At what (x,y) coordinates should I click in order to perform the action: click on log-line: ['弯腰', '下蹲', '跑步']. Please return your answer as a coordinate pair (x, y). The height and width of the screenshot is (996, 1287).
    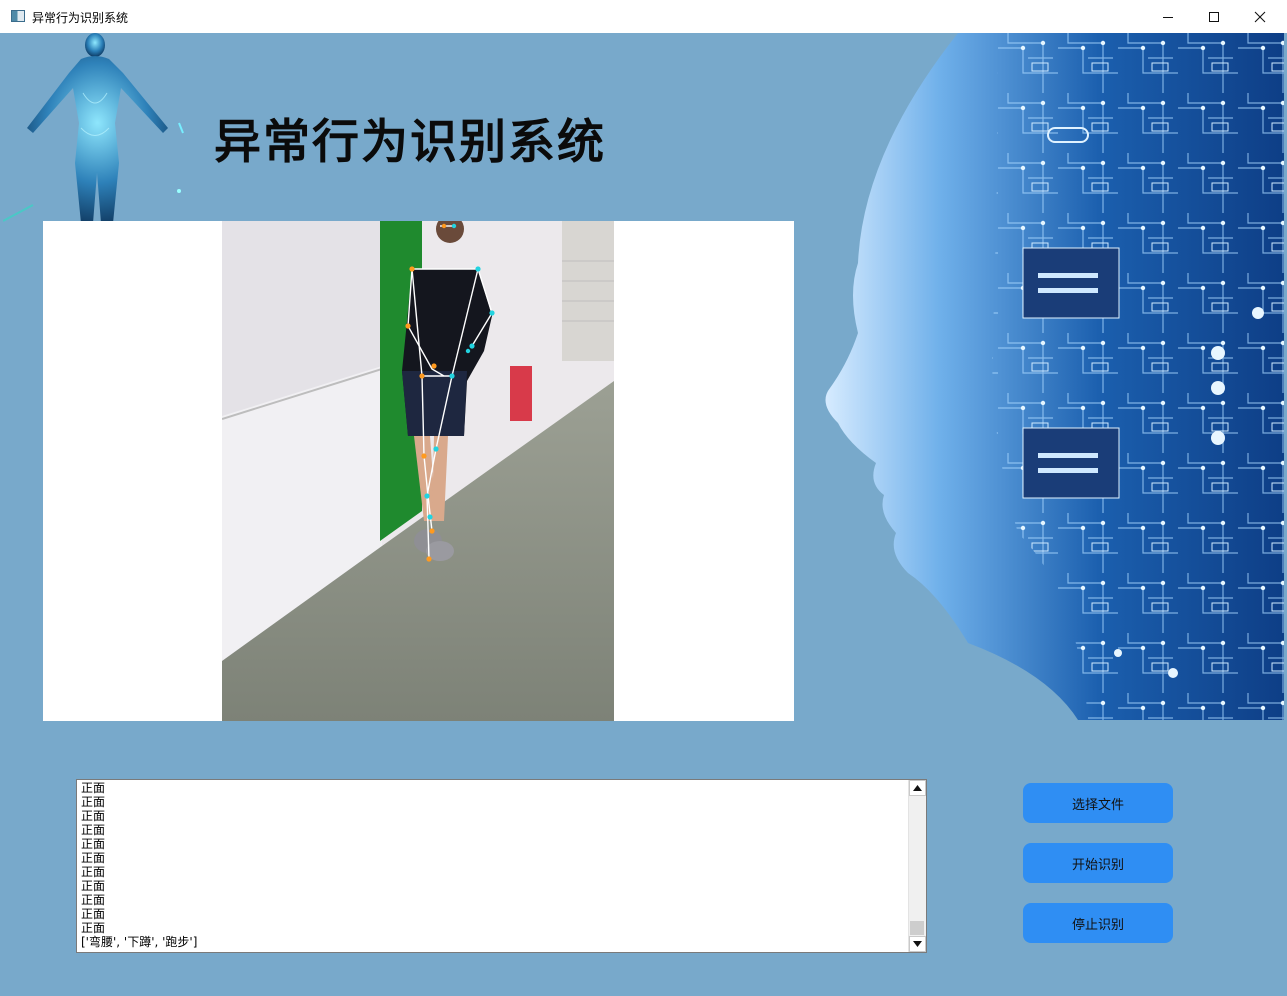
    Looking at the image, I should click on (139, 942).